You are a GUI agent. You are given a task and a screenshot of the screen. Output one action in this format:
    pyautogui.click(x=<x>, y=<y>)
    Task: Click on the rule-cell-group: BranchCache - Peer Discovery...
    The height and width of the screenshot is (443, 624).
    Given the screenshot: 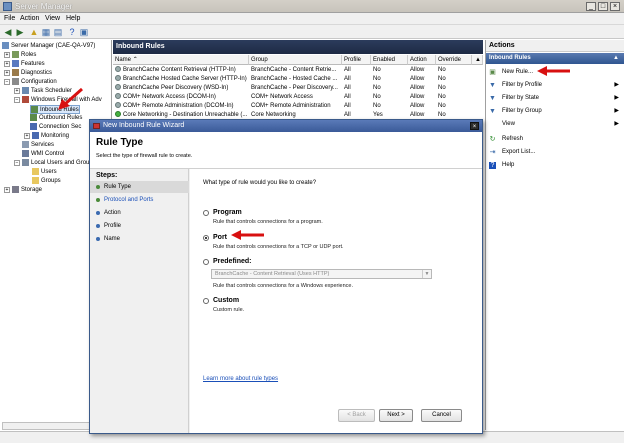 What is the action you would take?
    pyautogui.click(x=295, y=88)
    